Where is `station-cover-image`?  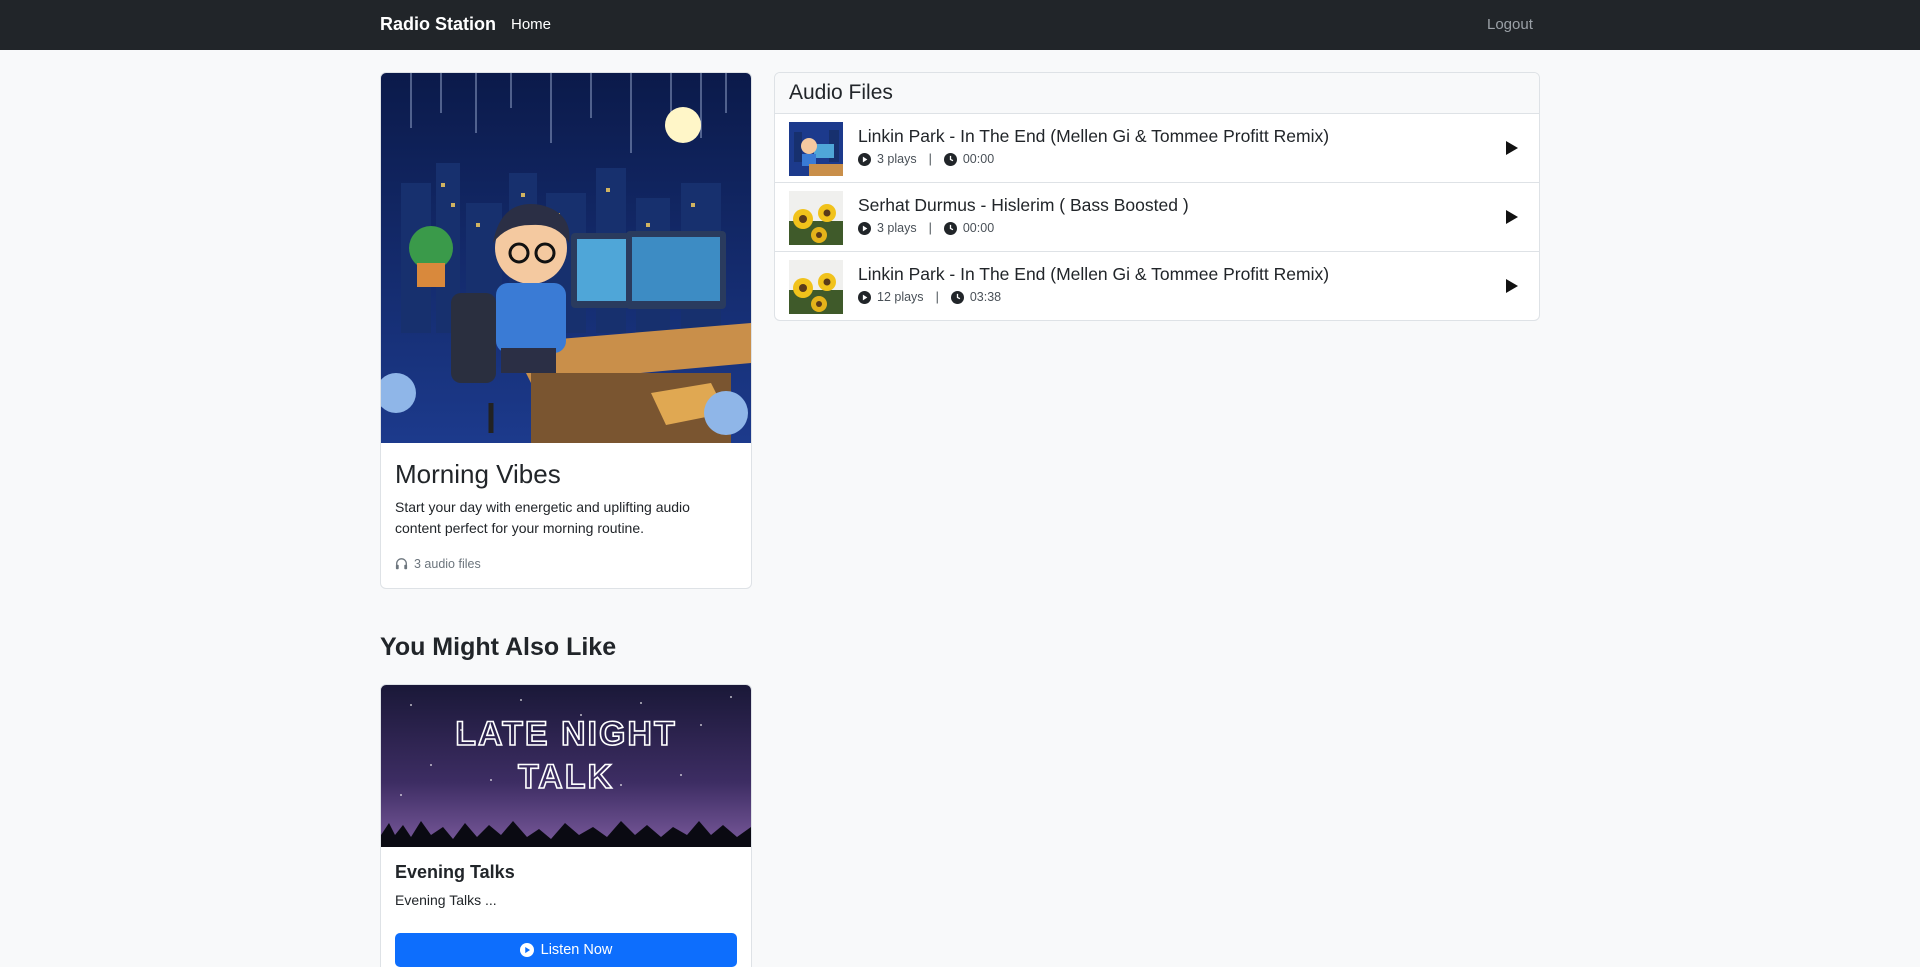 station-cover-image is located at coordinates (566, 258).